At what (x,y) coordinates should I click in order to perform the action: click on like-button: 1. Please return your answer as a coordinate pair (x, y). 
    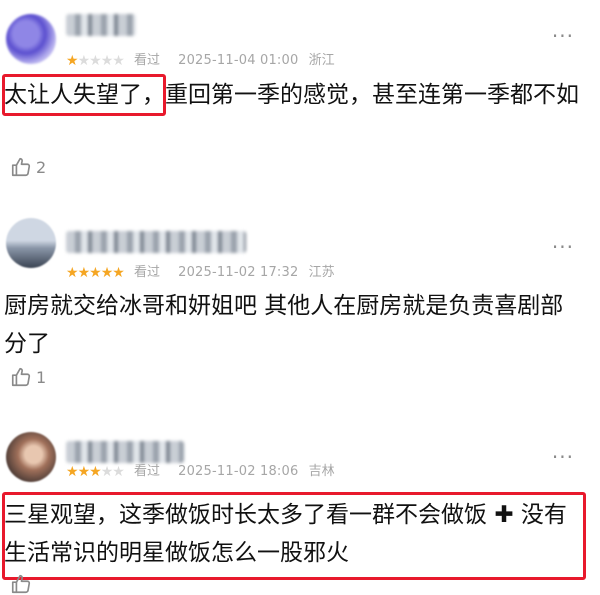
    Looking at the image, I should click on (28, 377).